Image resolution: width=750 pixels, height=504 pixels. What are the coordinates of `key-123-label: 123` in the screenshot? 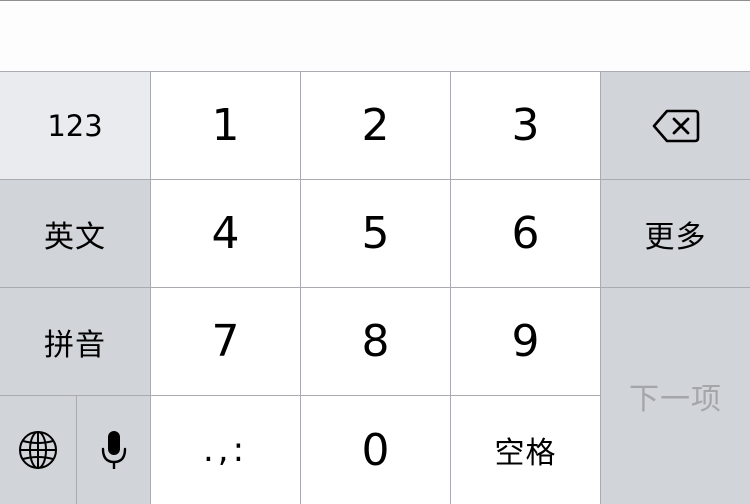 It's located at (75, 125).